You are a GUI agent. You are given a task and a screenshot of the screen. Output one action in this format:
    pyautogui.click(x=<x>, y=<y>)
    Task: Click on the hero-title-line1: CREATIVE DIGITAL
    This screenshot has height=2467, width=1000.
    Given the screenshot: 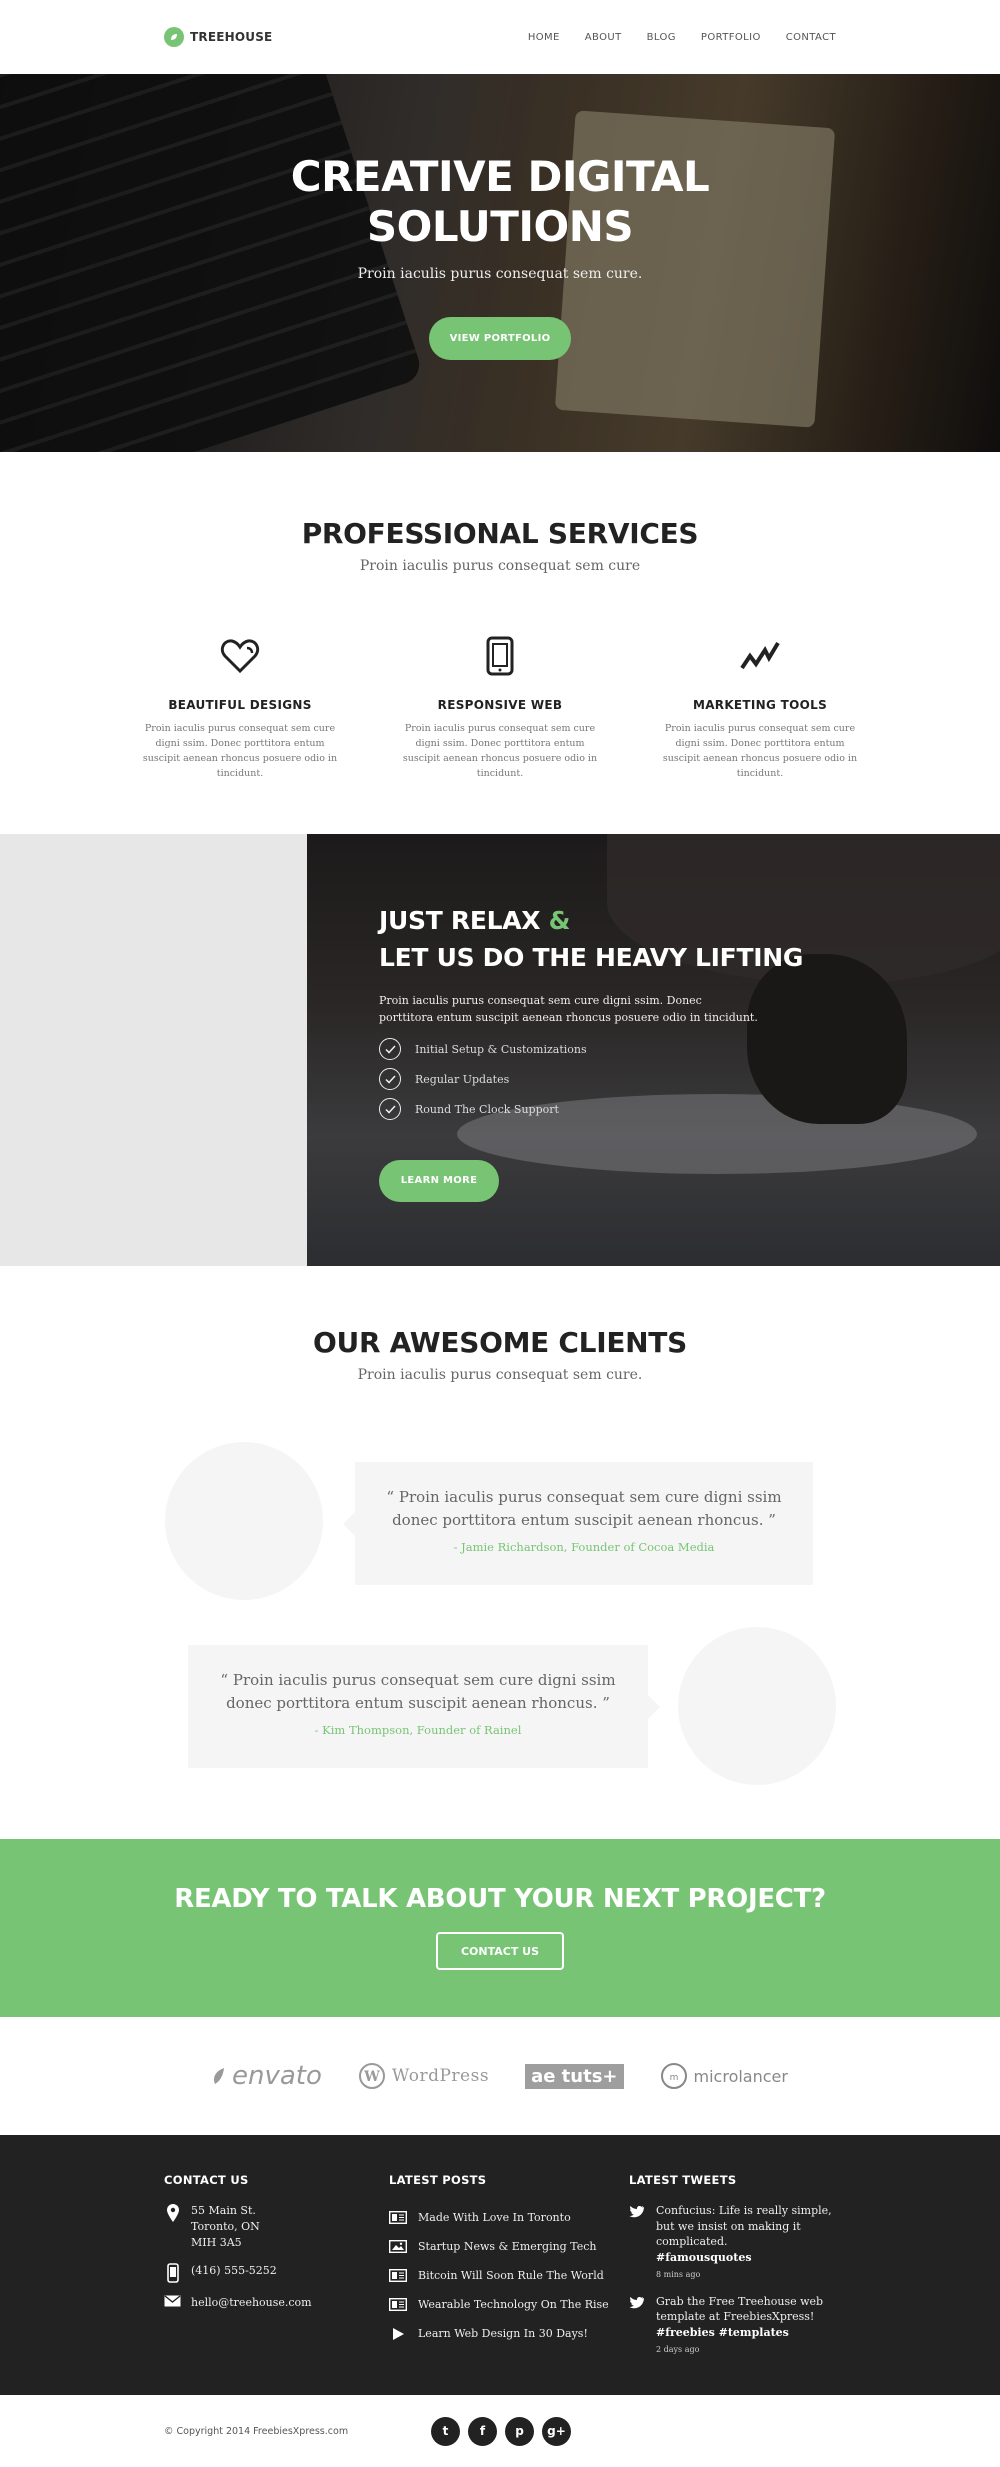 What is the action you would take?
    pyautogui.click(x=500, y=176)
    